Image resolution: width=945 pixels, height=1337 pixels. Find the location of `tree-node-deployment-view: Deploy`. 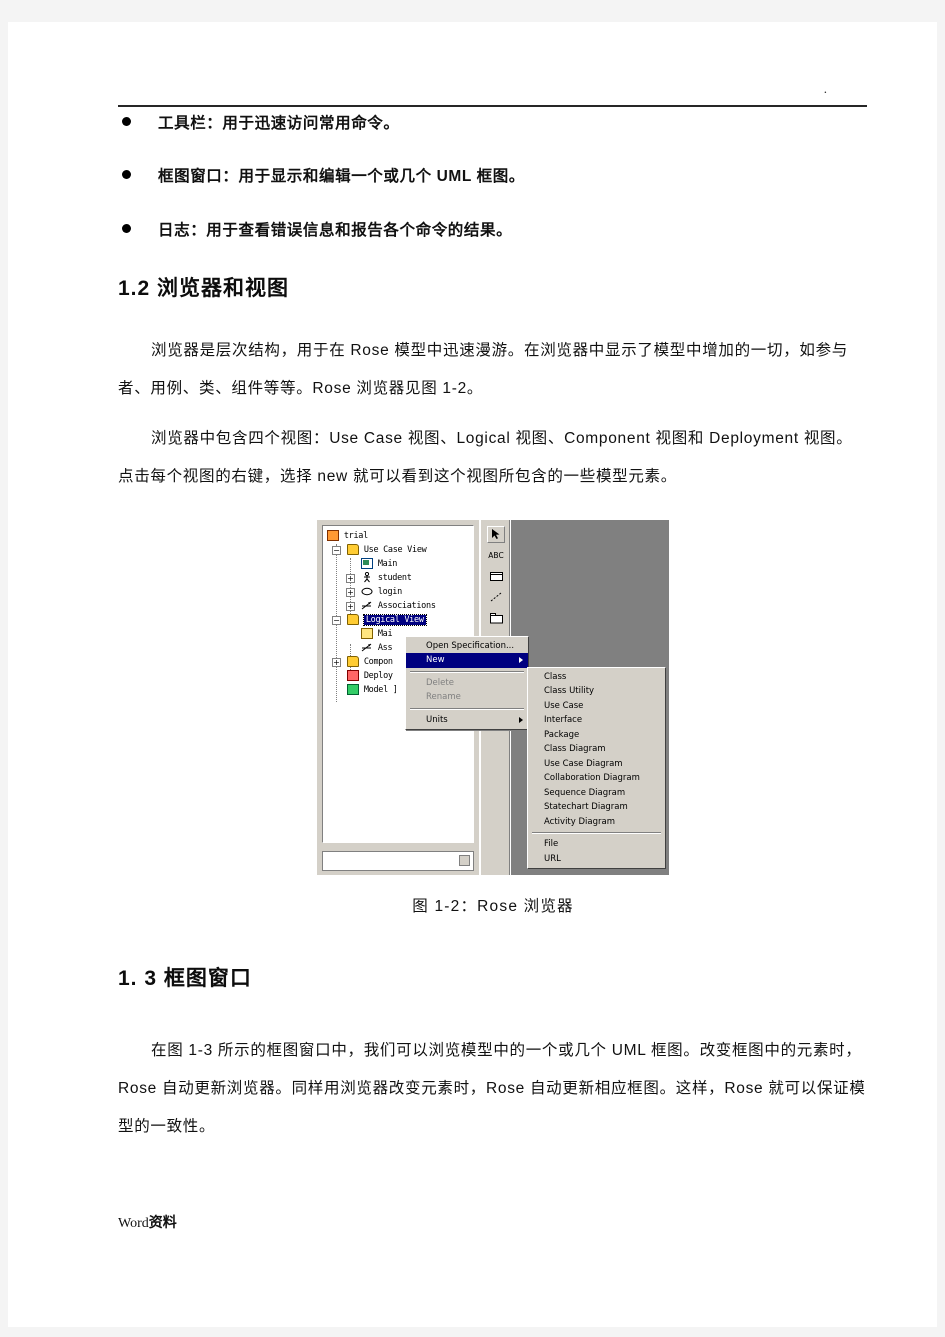

tree-node-deployment-view: Deploy is located at coordinates (370, 676).